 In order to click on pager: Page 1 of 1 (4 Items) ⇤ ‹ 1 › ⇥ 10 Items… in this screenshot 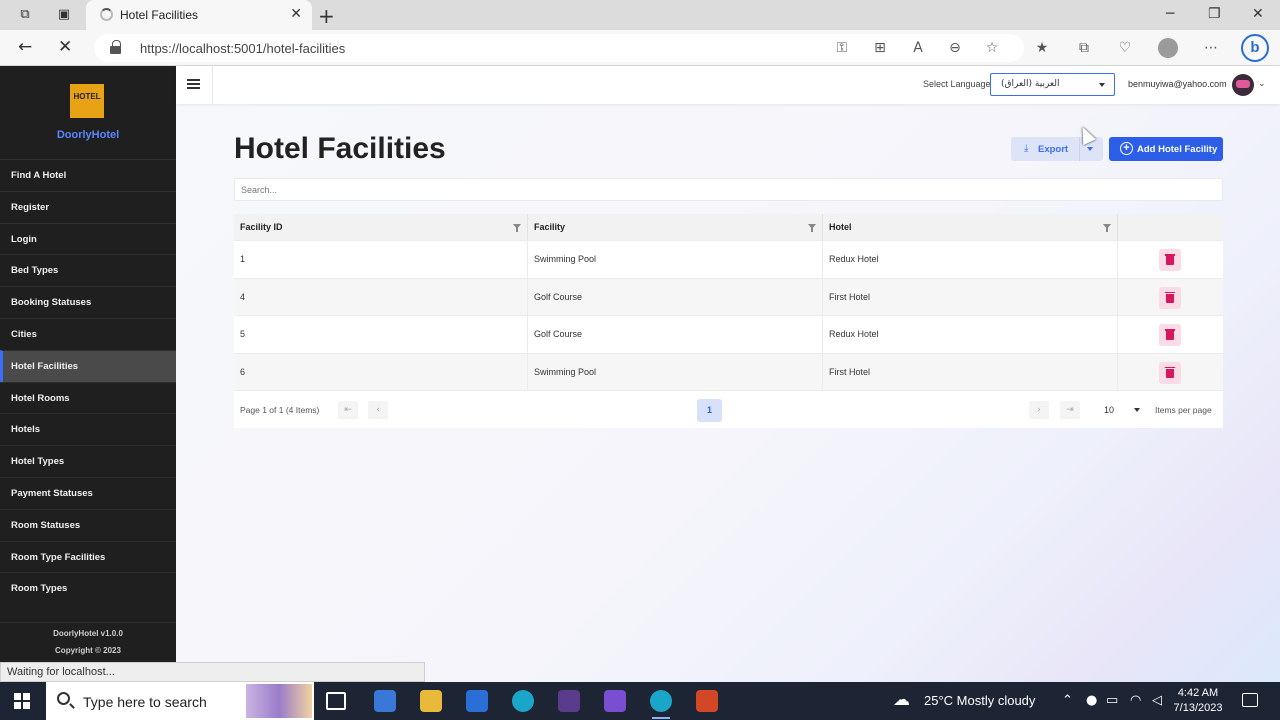, I will do `click(728, 409)`.